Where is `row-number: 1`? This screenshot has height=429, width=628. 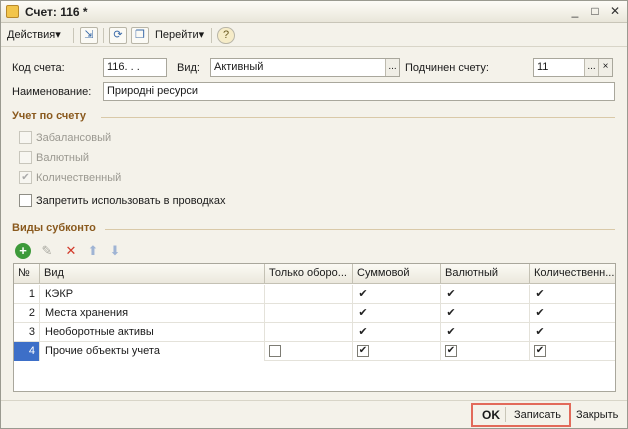
row-number: 1 is located at coordinates (27, 294).